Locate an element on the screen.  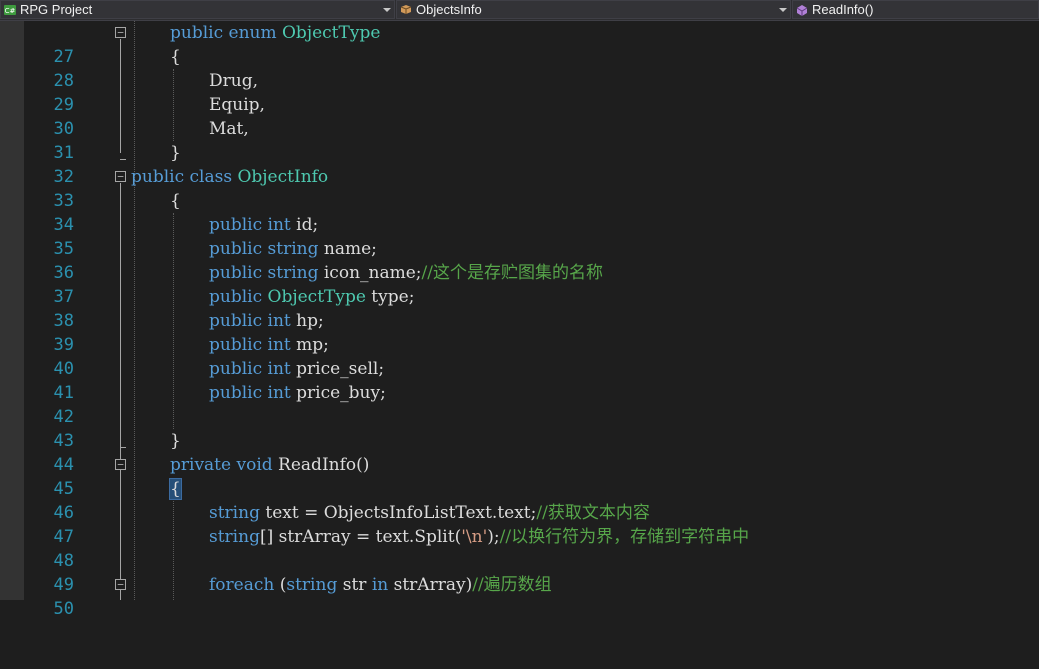
code-line: 43 is located at coordinates (519, 428).